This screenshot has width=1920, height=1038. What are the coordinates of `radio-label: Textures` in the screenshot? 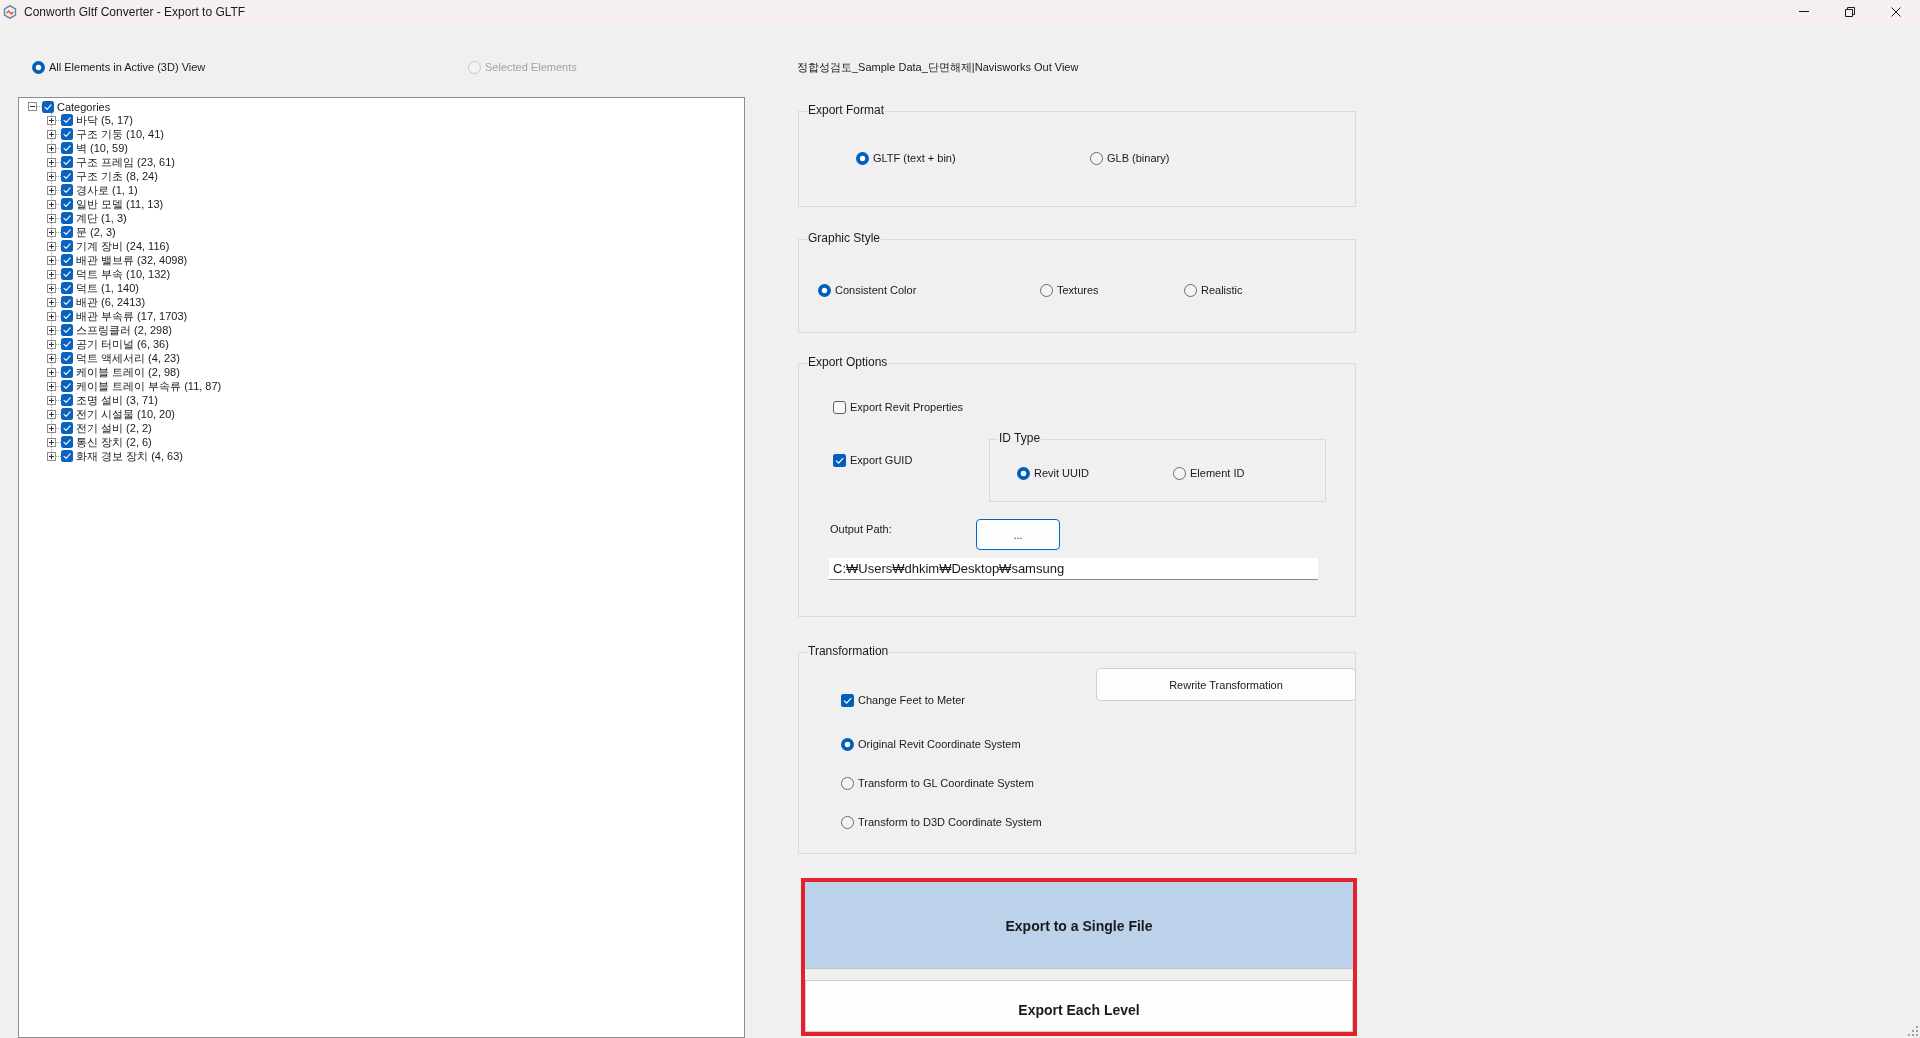 It's located at (1078, 290).